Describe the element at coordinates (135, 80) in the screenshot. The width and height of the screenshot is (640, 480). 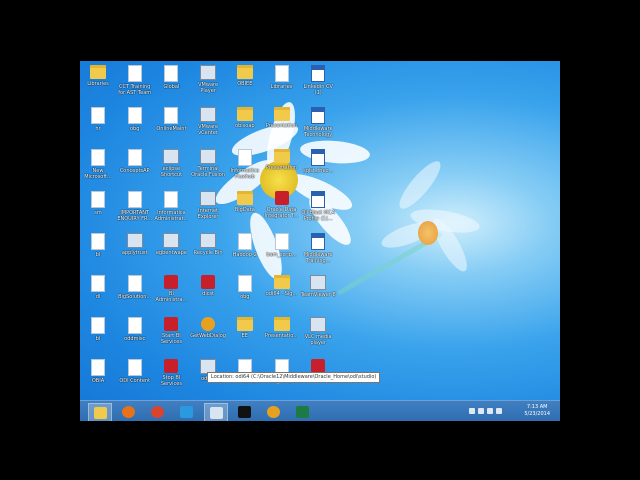
I see `desktop-icon: CCT Training for AST Team` at that location.